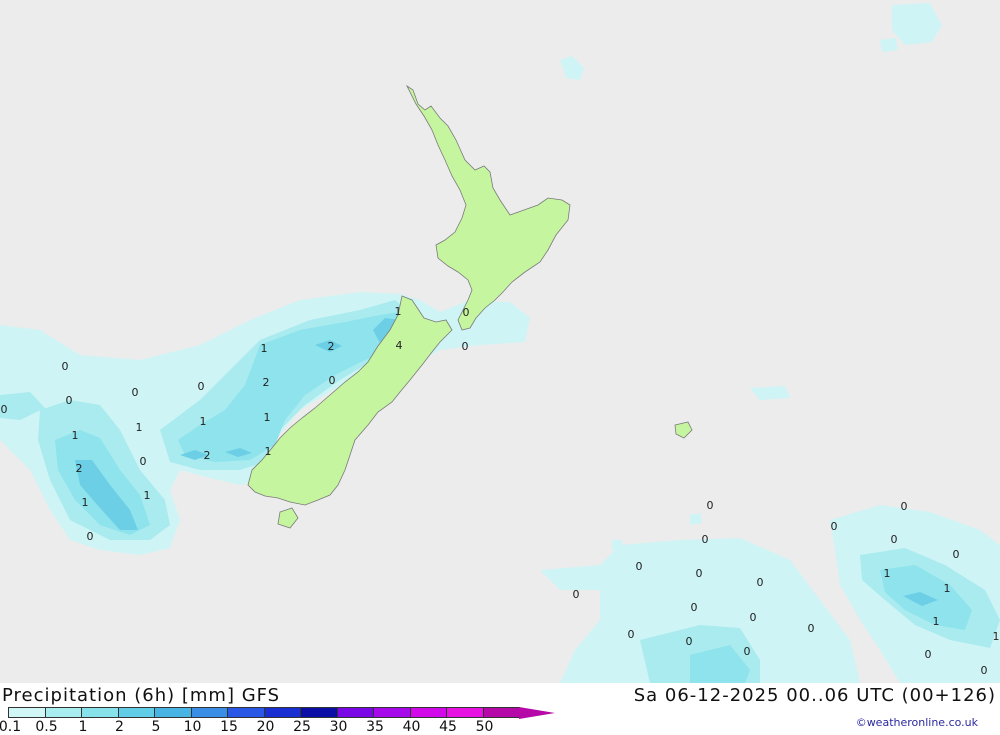  Describe the element at coordinates (399, 345) in the screenshot. I see `value-label: 4` at that location.